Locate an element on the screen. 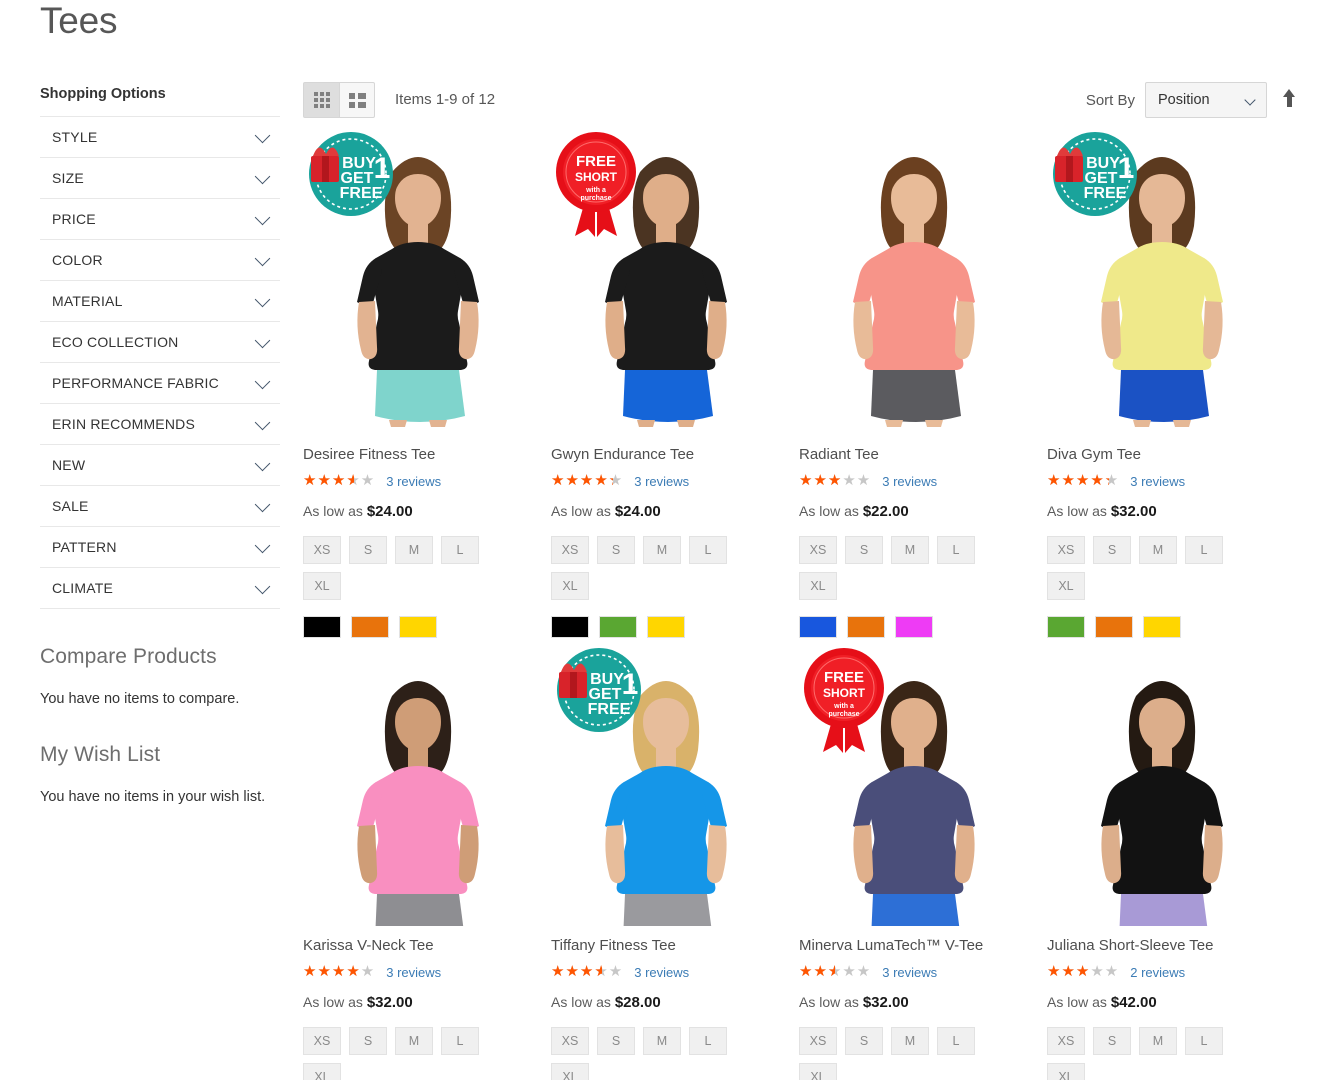  product-name: Juliana Short-Sleeve Tee is located at coordinates (1171, 946).